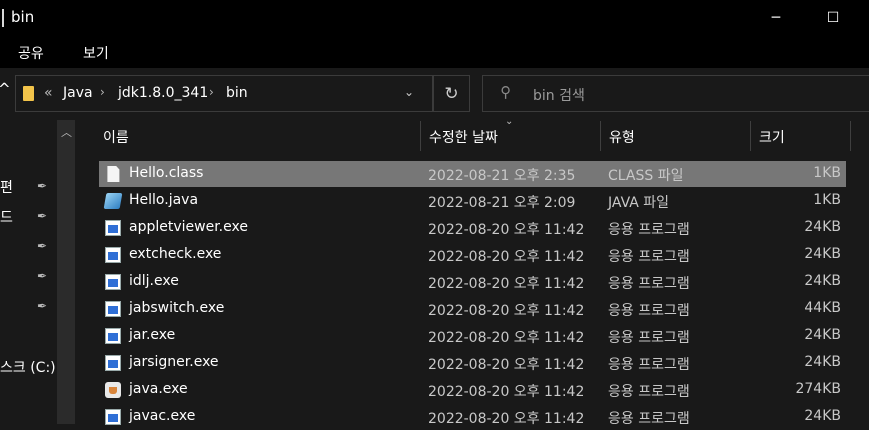  I want to click on address-bar: « Java › jdk1.8.0_341 › bin ⌄, so click(224, 93).